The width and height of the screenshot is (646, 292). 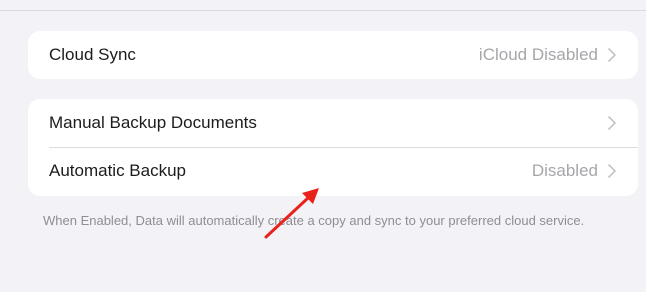 What do you see at coordinates (323, 10) in the screenshot?
I see `top-divider` at bounding box center [323, 10].